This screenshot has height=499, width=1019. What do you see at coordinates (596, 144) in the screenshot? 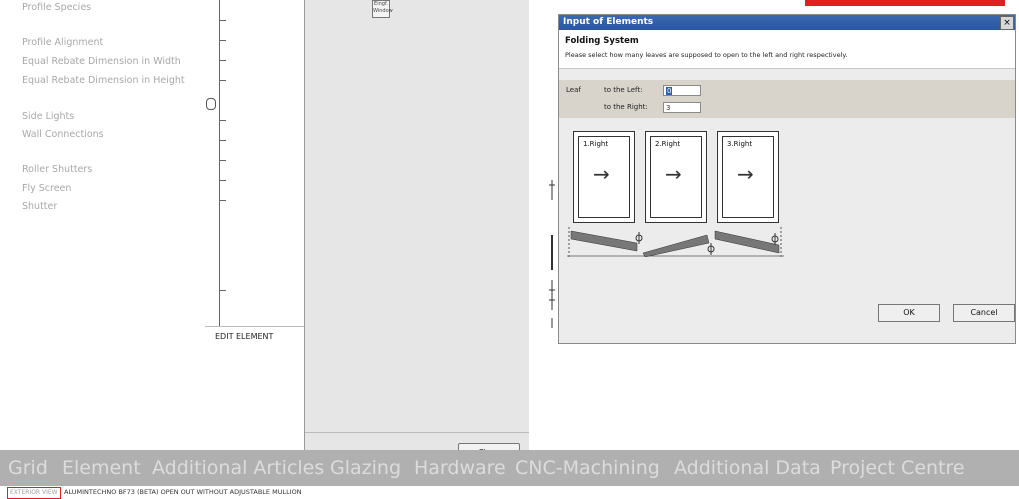
I see `leaf-label: 1.Right` at bounding box center [596, 144].